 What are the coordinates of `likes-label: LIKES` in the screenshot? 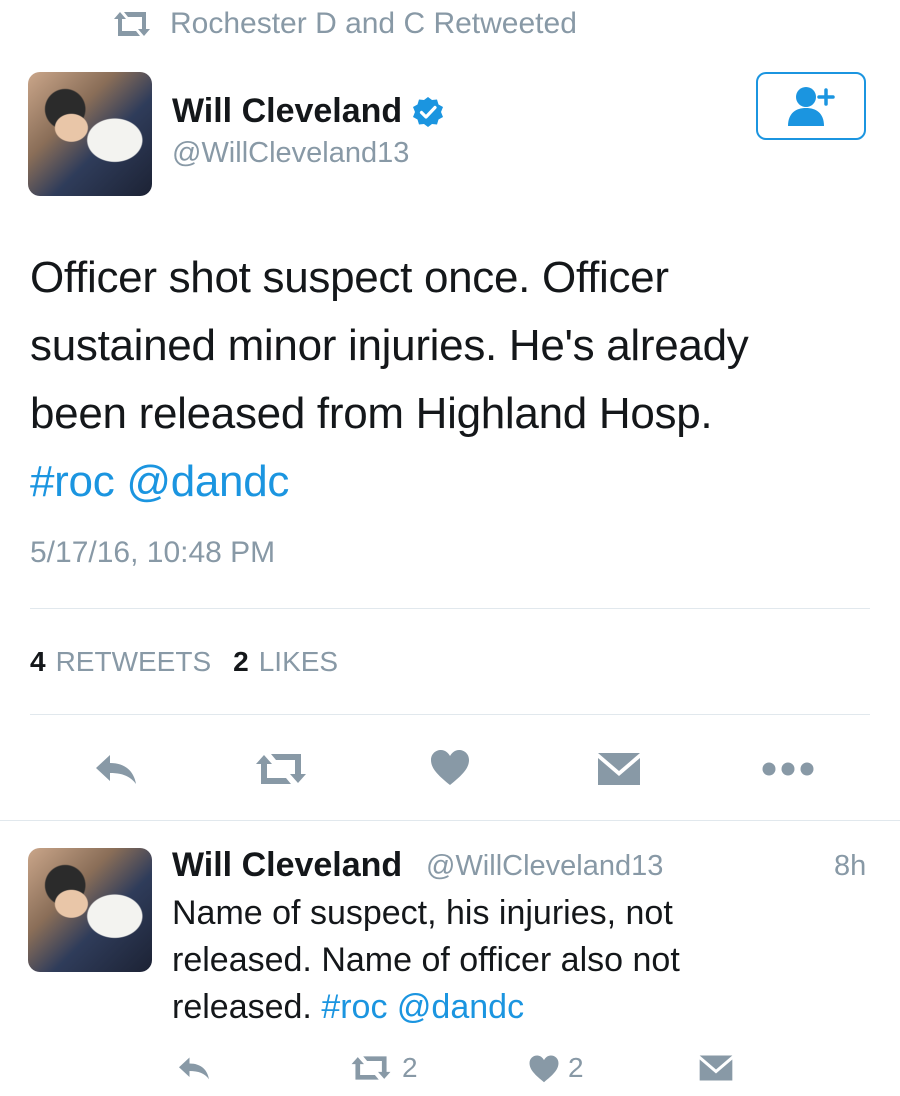 It's located at (298, 661).